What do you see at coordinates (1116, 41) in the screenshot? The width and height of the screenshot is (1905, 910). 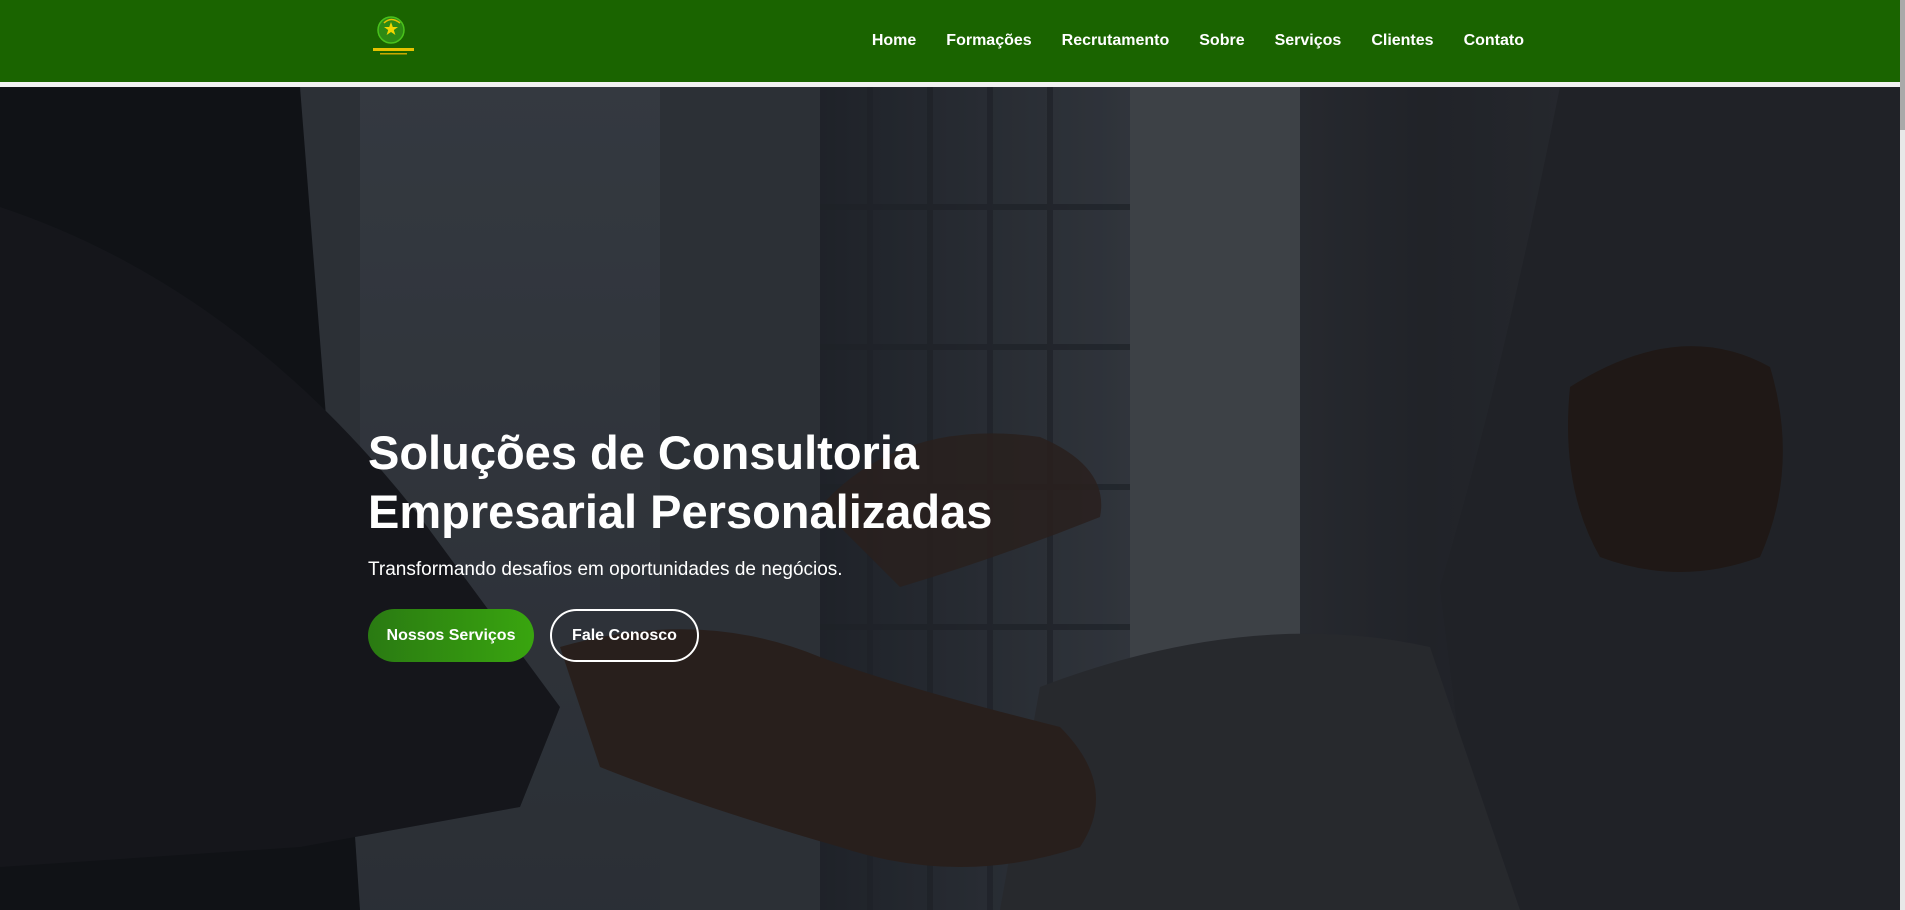 I see `nav-recrutamento: Recrutamento` at bounding box center [1116, 41].